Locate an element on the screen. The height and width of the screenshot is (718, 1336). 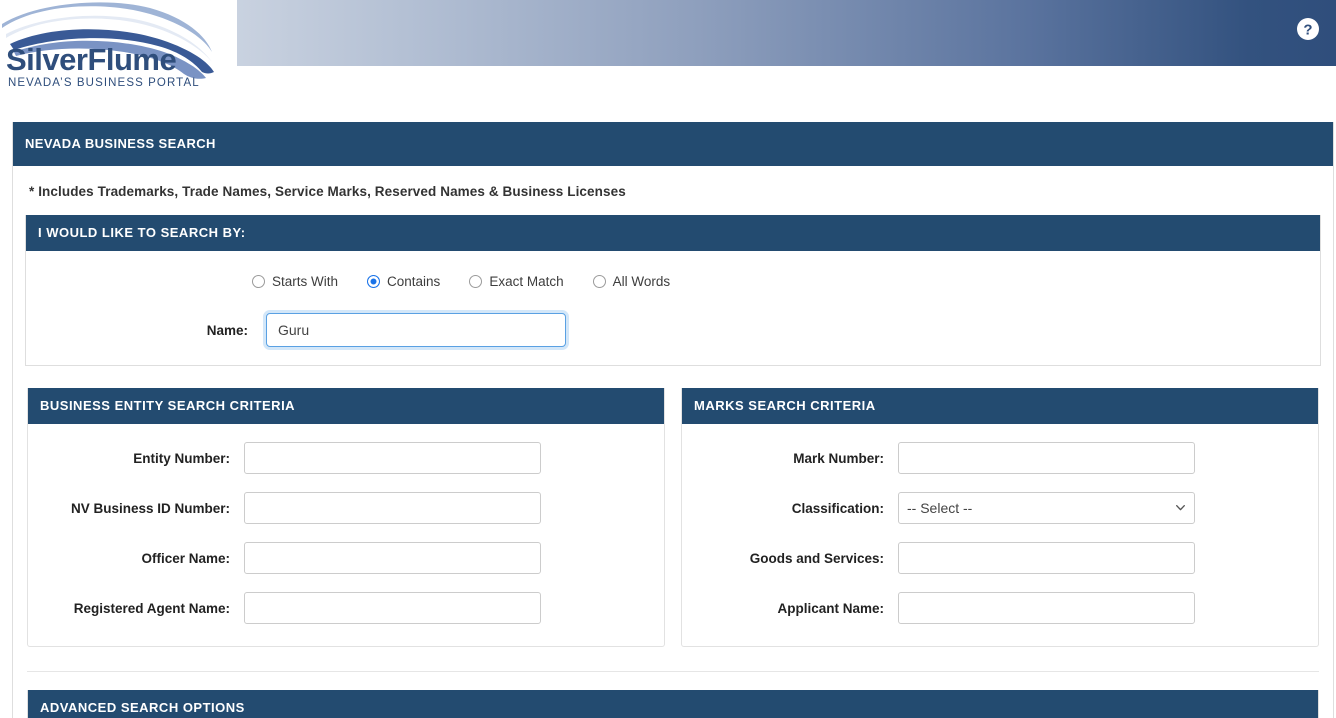
radio-contains: Contains is located at coordinates (403, 281).